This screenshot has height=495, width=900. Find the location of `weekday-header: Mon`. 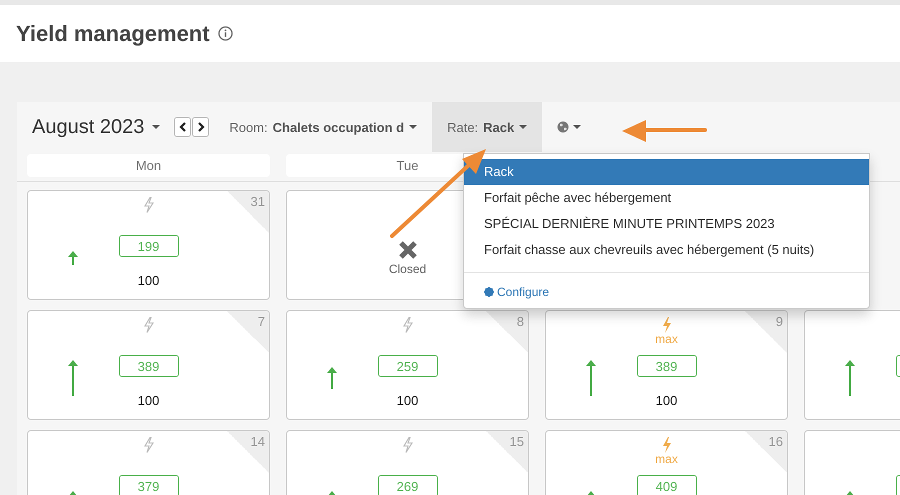

weekday-header: Mon is located at coordinates (148, 165).